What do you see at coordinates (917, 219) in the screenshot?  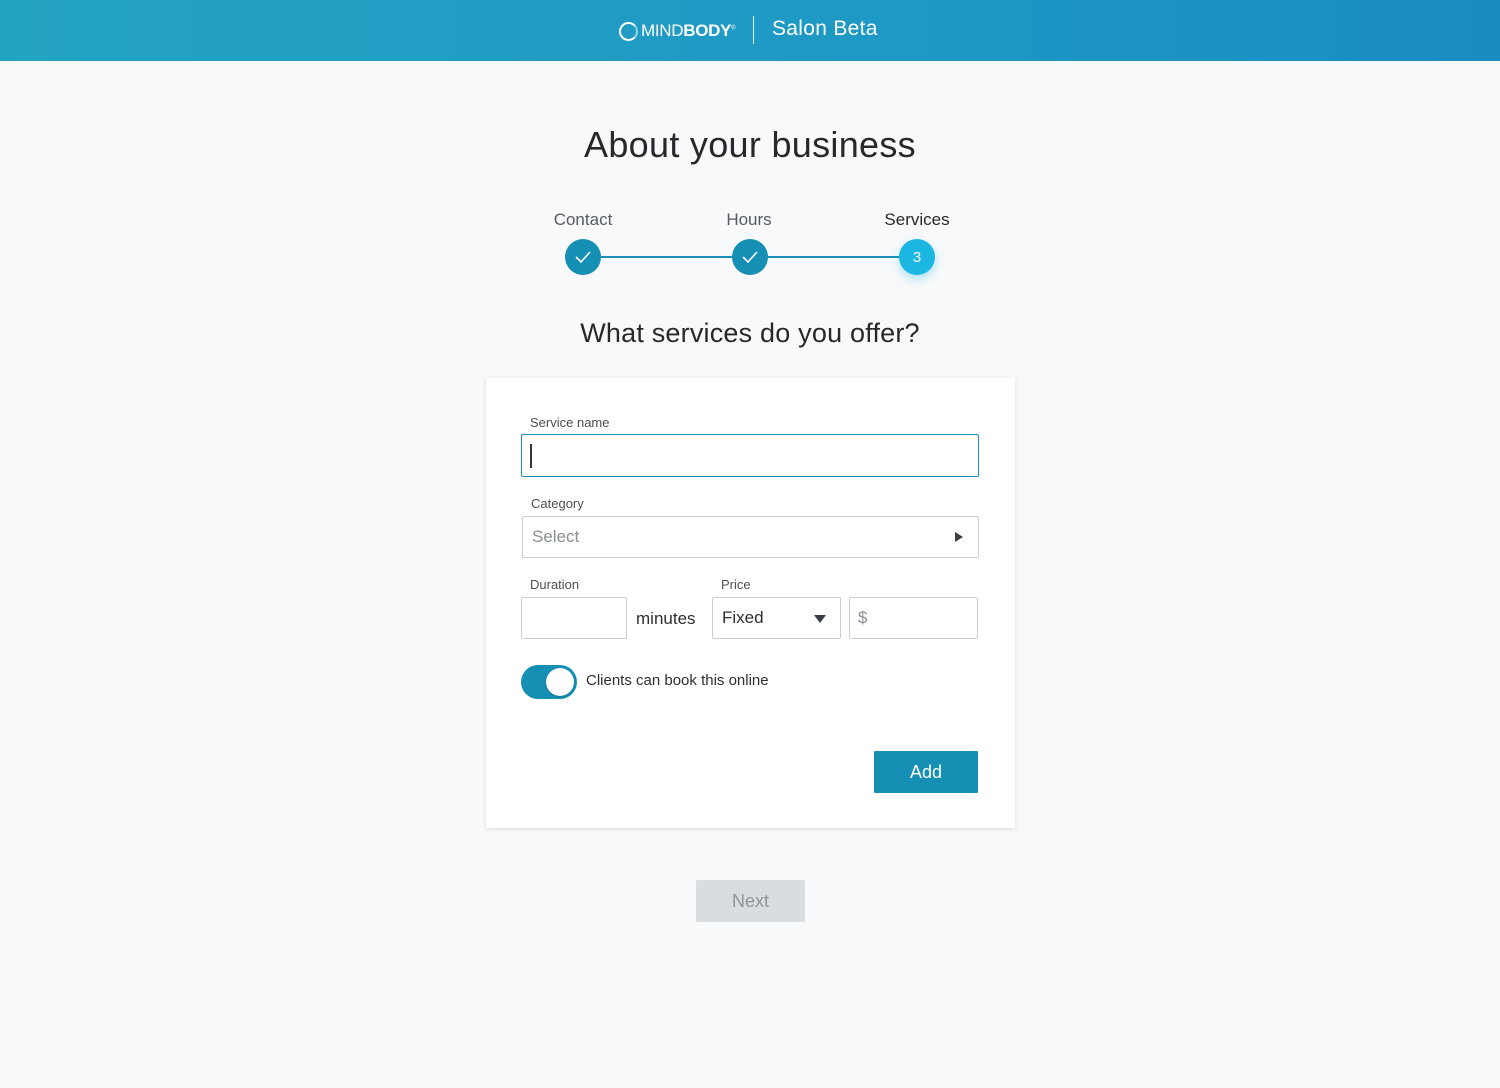 I see `step-label-services: Services` at bounding box center [917, 219].